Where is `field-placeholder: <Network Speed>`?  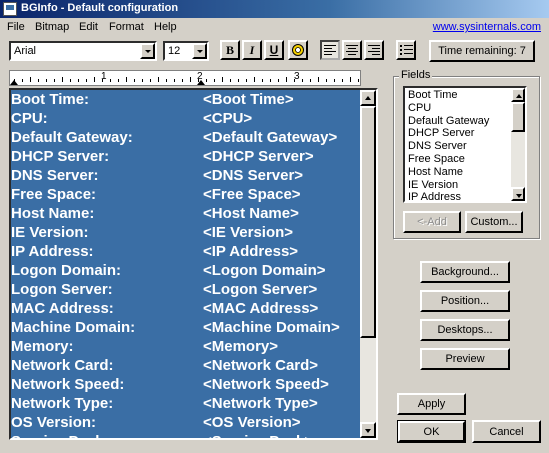
field-placeholder: <Network Speed> is located at coordinates (266, 384).